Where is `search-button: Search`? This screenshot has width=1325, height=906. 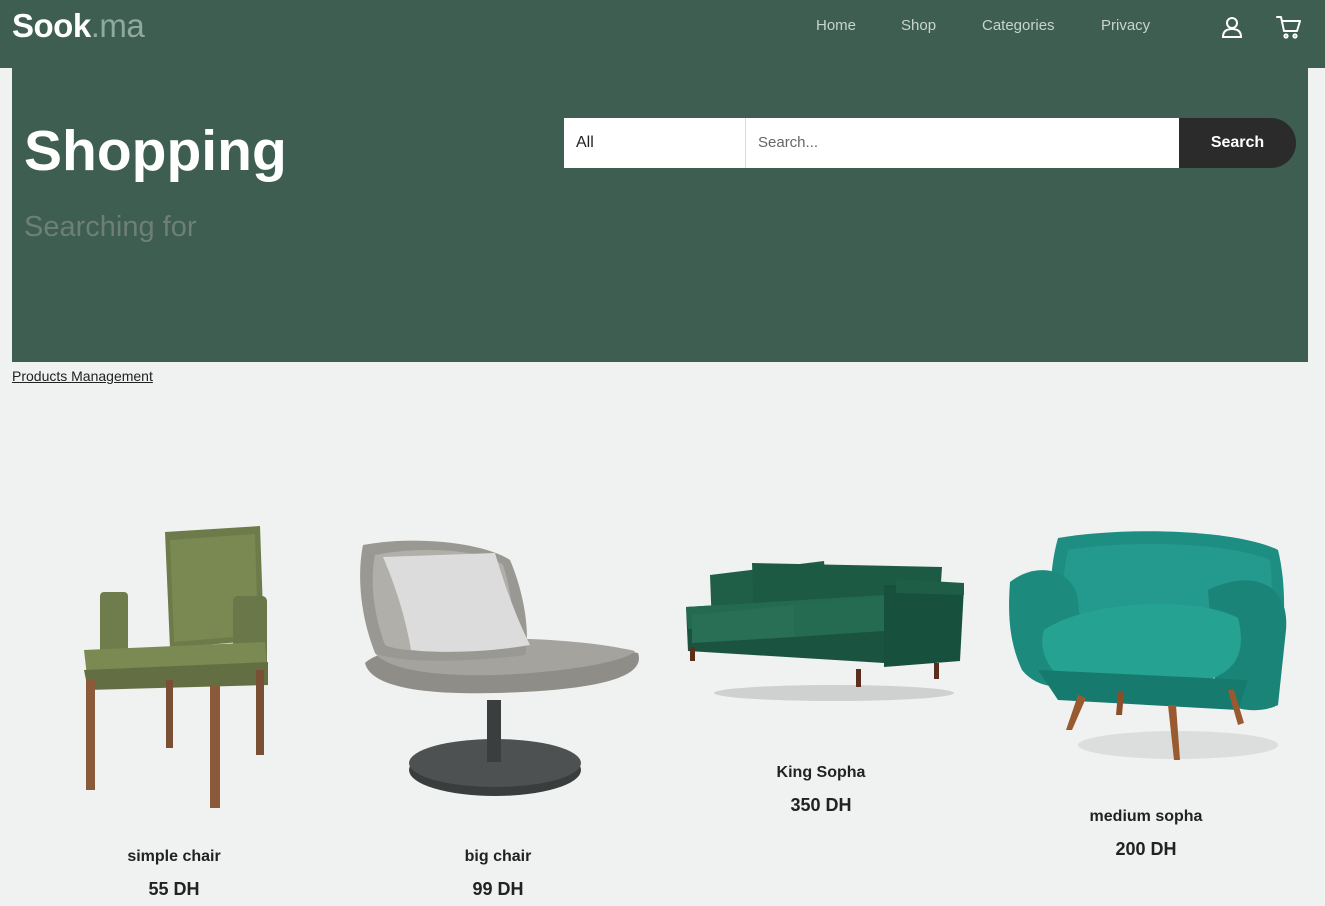 search-button: Search is located at coordinates (1237, 143).